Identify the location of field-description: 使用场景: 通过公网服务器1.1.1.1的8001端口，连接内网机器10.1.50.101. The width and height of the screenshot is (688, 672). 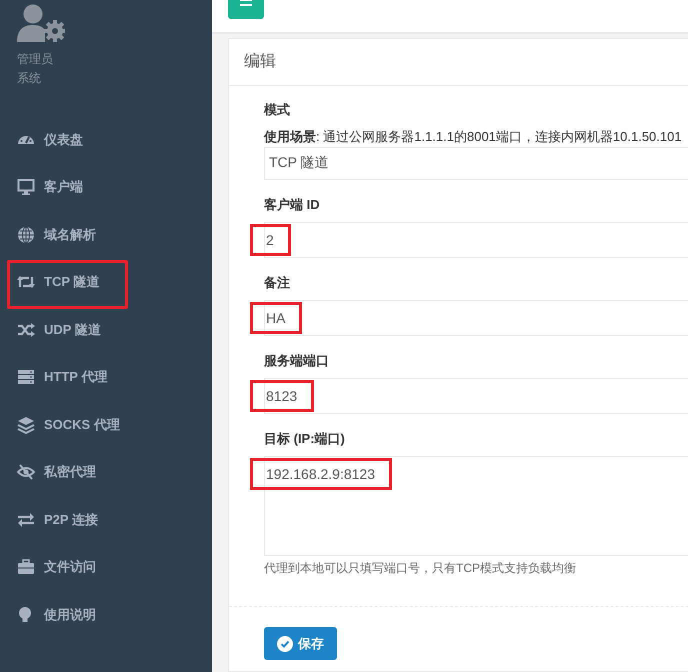
(473, 137).